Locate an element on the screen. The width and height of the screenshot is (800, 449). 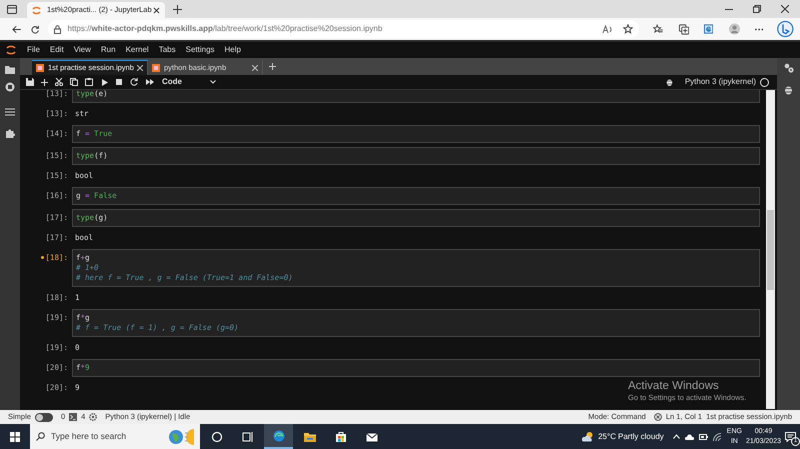
menu-item: Help is located at coordinates (233, 50).